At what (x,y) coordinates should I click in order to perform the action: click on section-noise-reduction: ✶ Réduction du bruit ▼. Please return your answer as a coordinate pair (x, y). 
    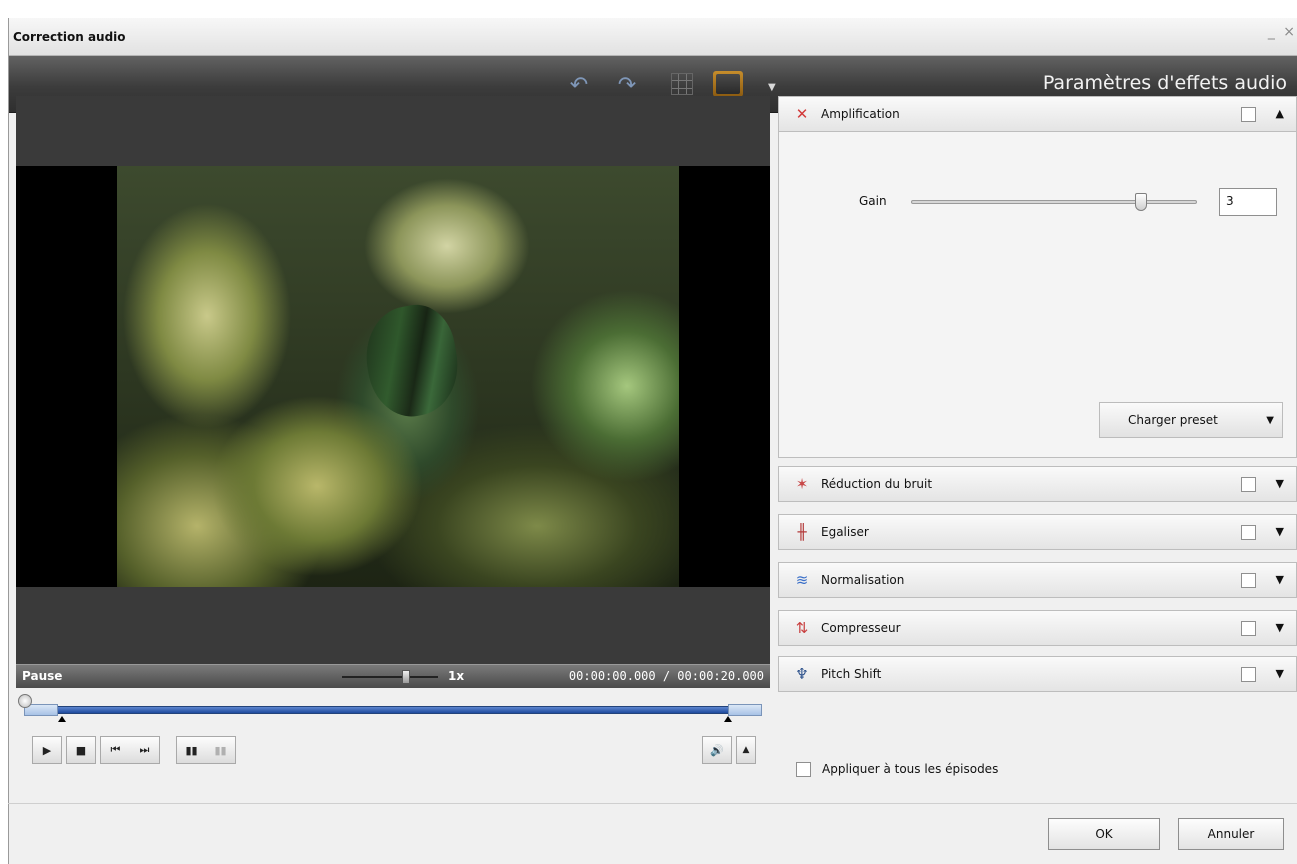
    Looking at the image, I should click on (1037, 484).